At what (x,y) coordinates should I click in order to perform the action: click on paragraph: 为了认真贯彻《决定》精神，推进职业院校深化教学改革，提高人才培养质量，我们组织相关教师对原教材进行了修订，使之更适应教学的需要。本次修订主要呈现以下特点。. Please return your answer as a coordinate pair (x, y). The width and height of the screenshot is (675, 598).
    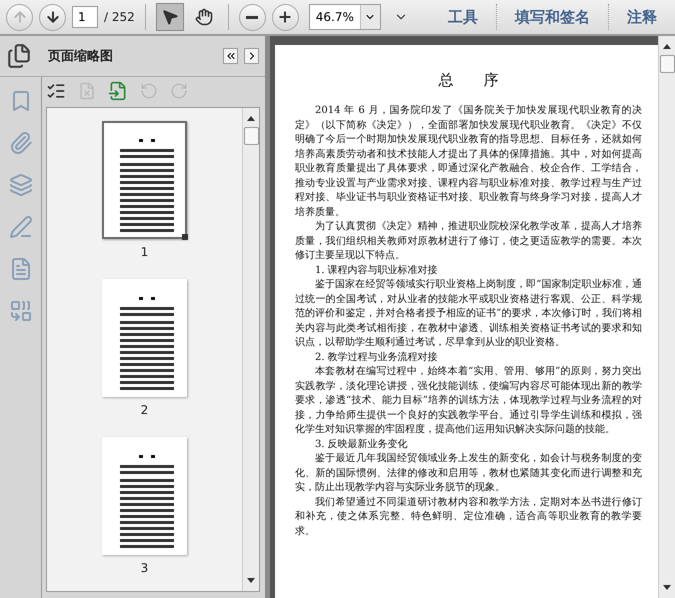
    Looking at the image, I should click on (468, 241).